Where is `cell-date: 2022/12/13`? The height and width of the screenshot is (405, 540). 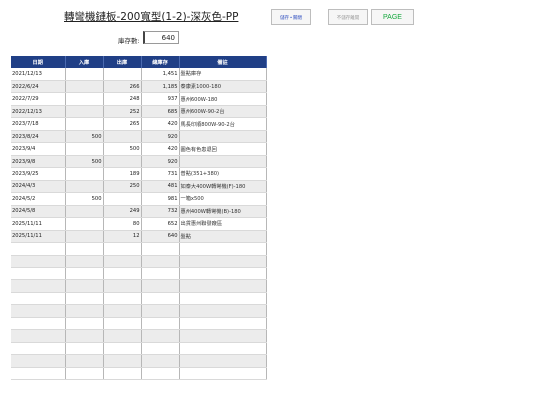 cell-date: 2022/12/13 is located at coordinates (38, 112).